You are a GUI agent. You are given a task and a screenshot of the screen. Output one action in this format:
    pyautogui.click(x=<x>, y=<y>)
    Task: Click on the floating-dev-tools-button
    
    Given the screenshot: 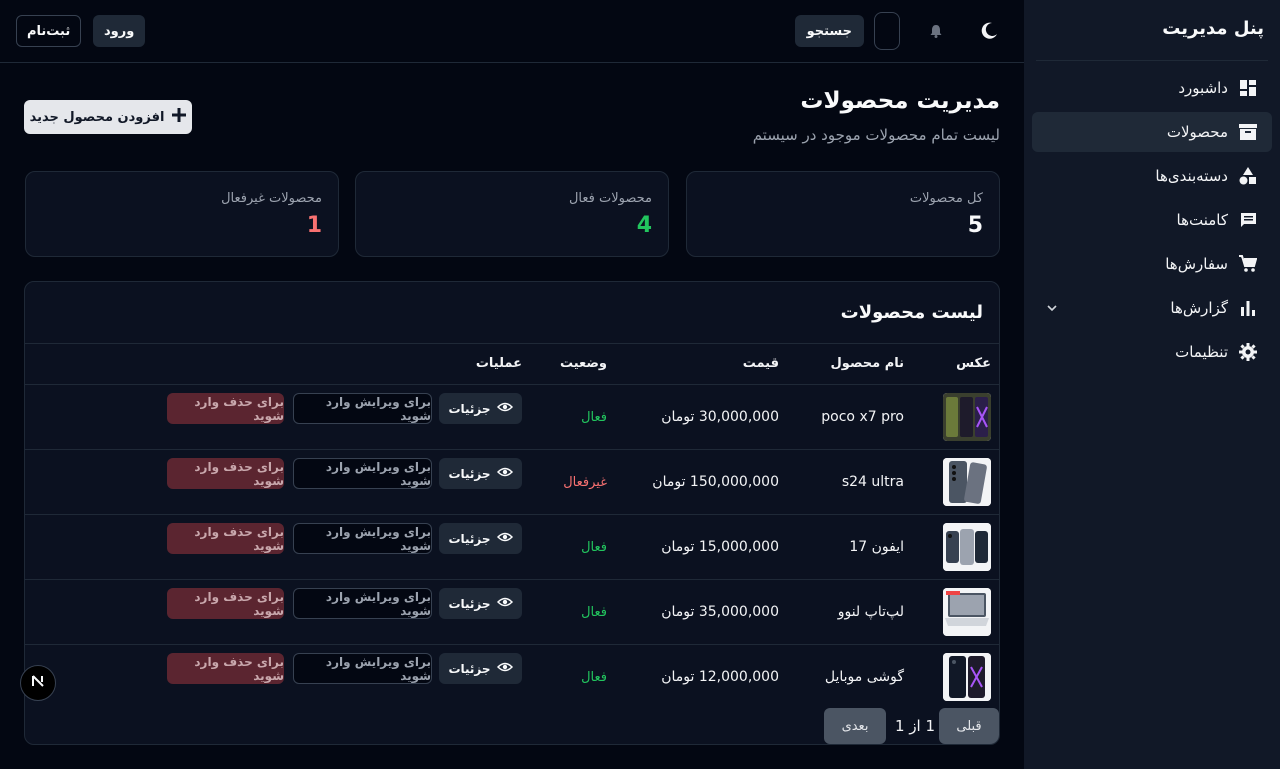 What is the action you would take?
    pyautogui.click(x=38, y=683)
    